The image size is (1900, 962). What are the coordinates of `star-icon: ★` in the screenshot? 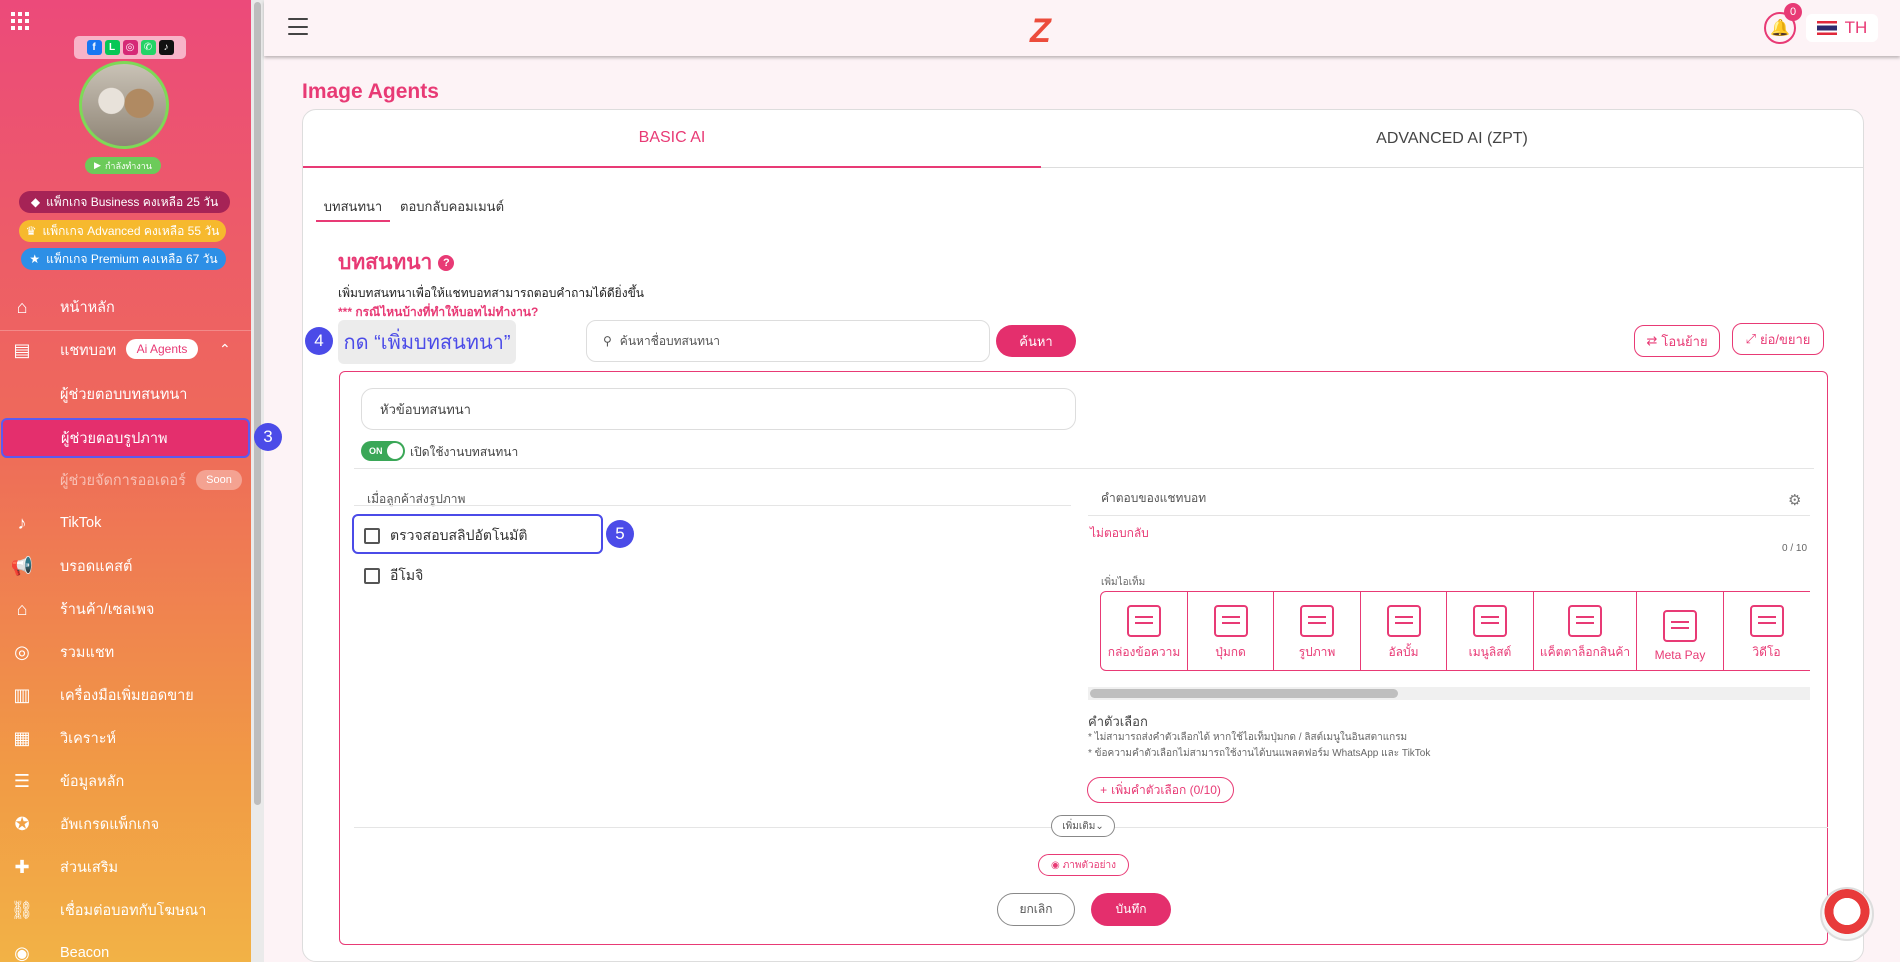 It's located at (35, 259).